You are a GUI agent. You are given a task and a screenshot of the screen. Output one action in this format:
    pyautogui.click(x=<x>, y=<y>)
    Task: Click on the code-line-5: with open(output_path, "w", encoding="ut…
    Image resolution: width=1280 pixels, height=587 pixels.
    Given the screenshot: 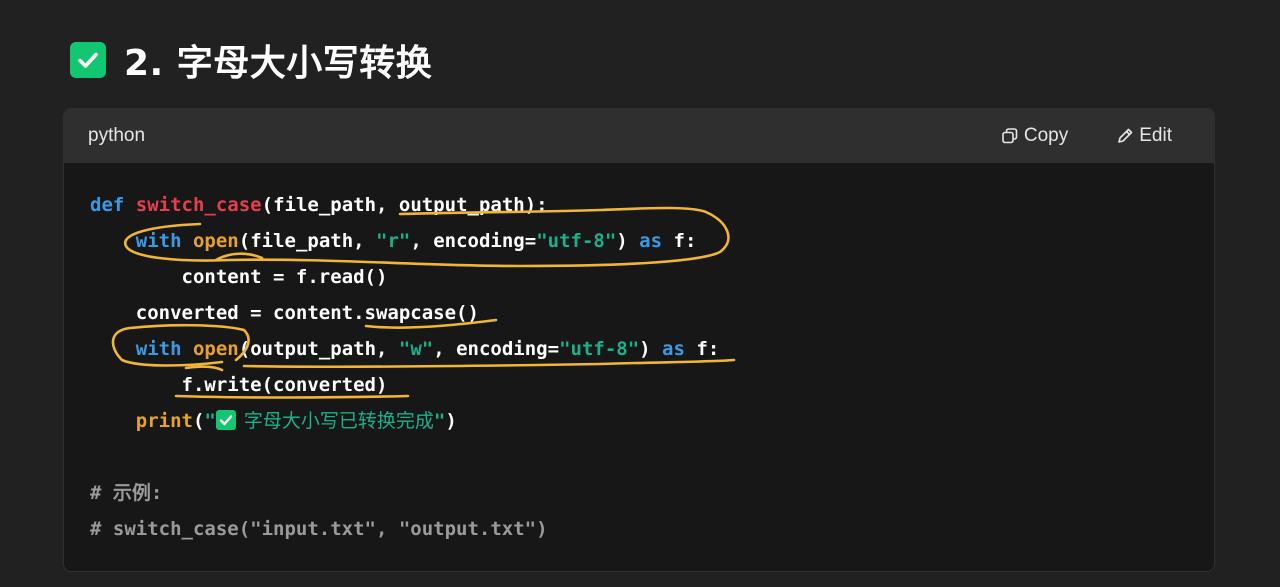 What is the action you would take?
    pyautogui.click(x=405, y=349)
    